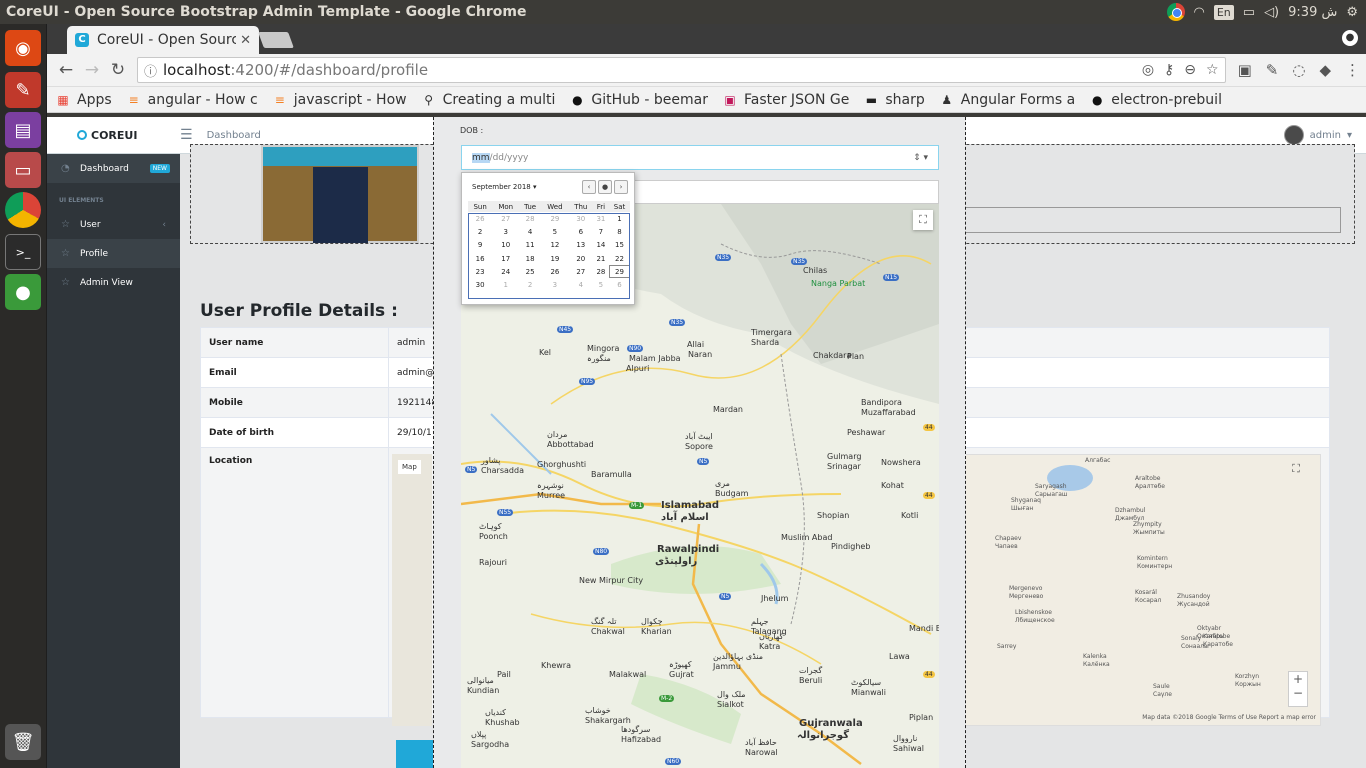  I want to click on calendar-day: 14, so click(601, 245).